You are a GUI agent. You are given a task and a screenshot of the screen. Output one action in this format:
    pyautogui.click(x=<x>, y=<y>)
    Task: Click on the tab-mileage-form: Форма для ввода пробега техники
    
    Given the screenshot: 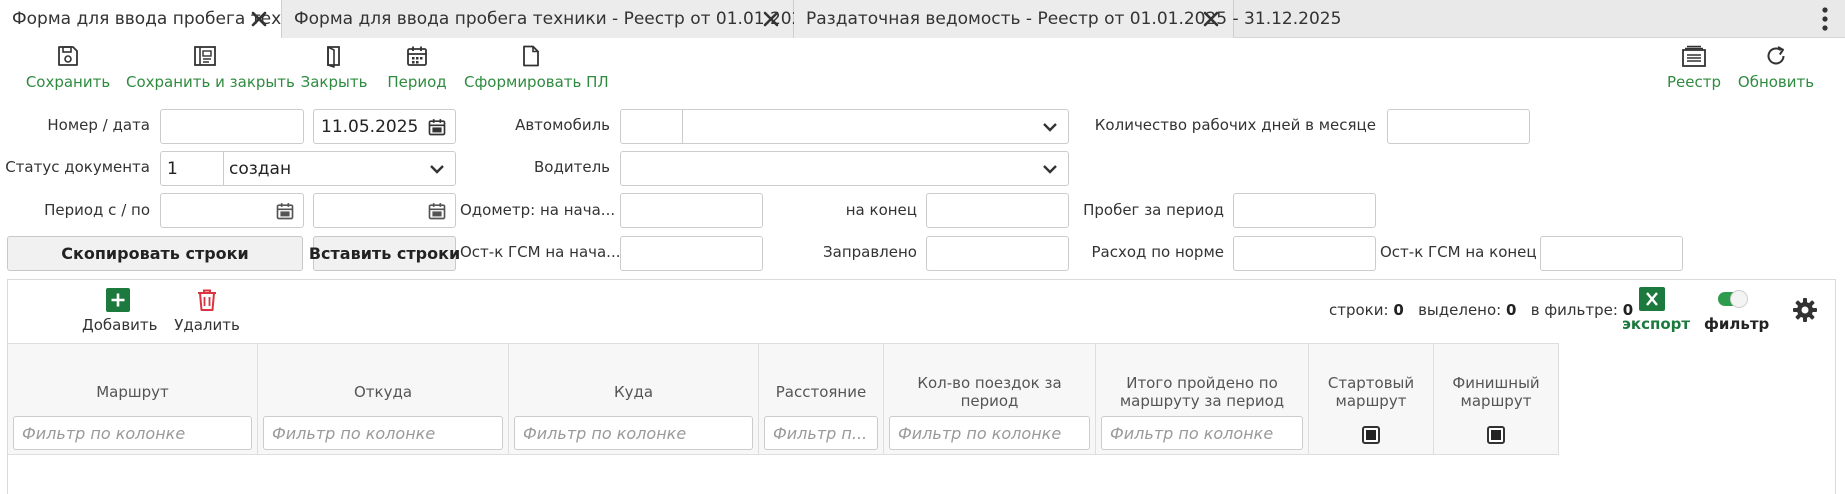 What is the action you would take?
    pyautogui.click(x=162, y=19)
    